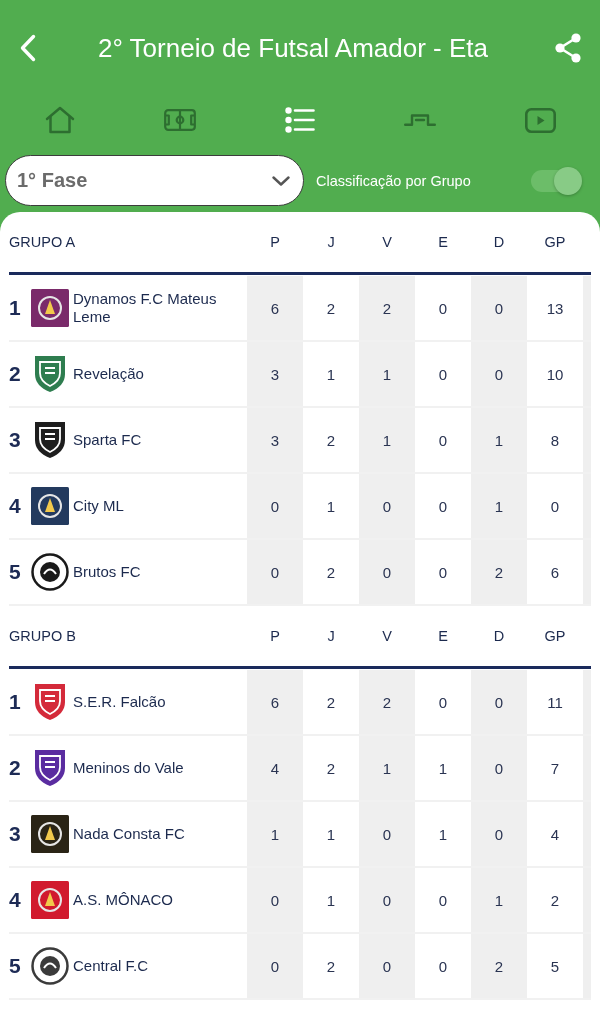  Describe the element at coordinates (108, 374) in the screenshot. I see `team-name: Revelação` at that location.